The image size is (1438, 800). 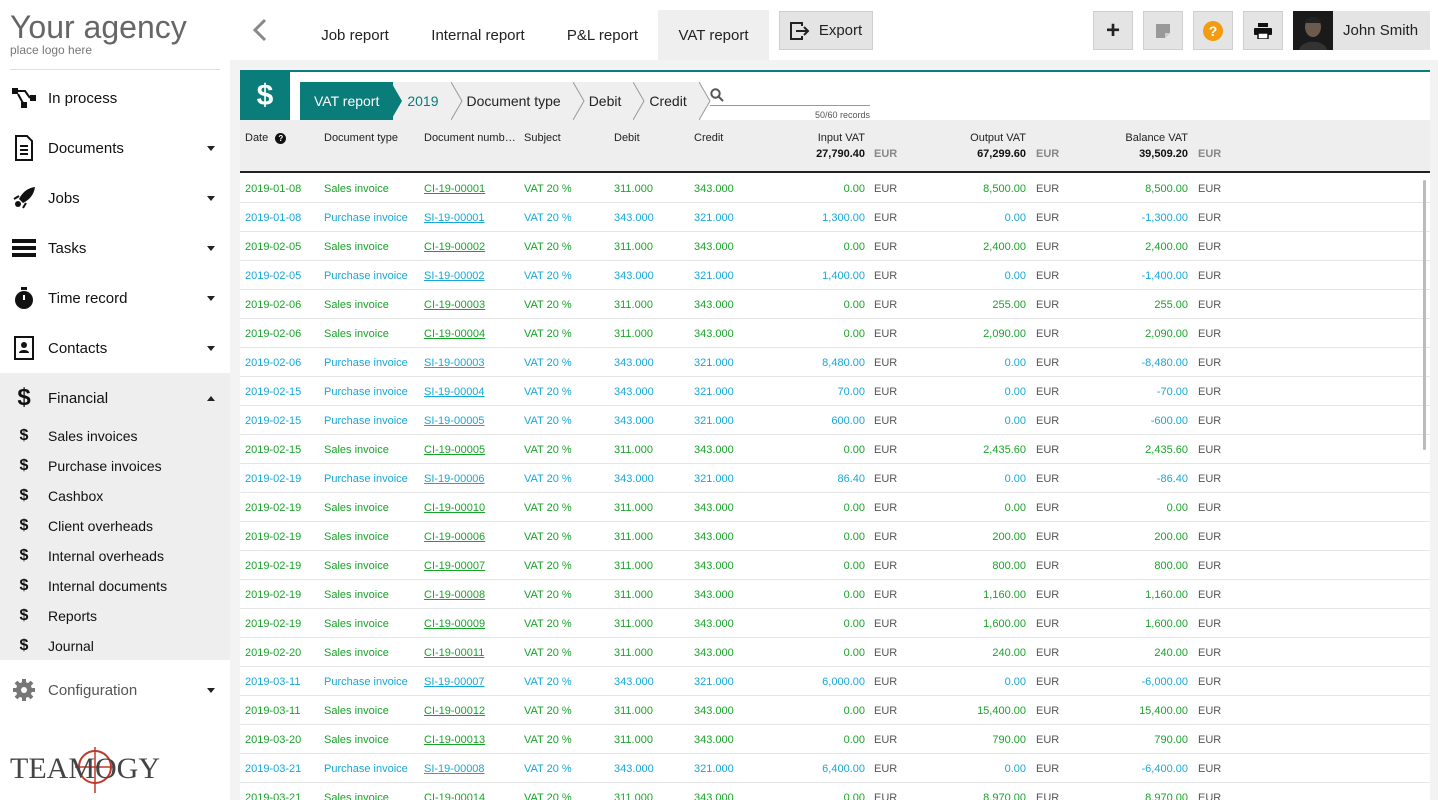 What do you see at coordinates (454, 537) in the screenshot?
I see `cell-document-number: CI-19-00006` at bounding box center [454, 537].